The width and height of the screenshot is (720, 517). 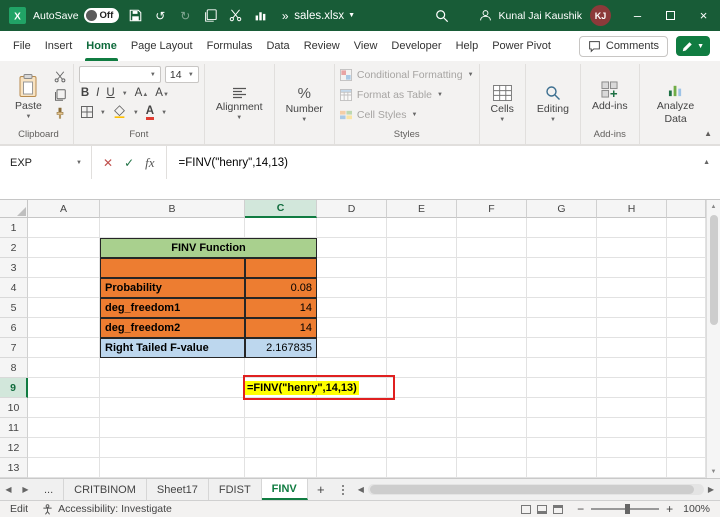 I want to click on cut-icon, so click(x=235, y=16).